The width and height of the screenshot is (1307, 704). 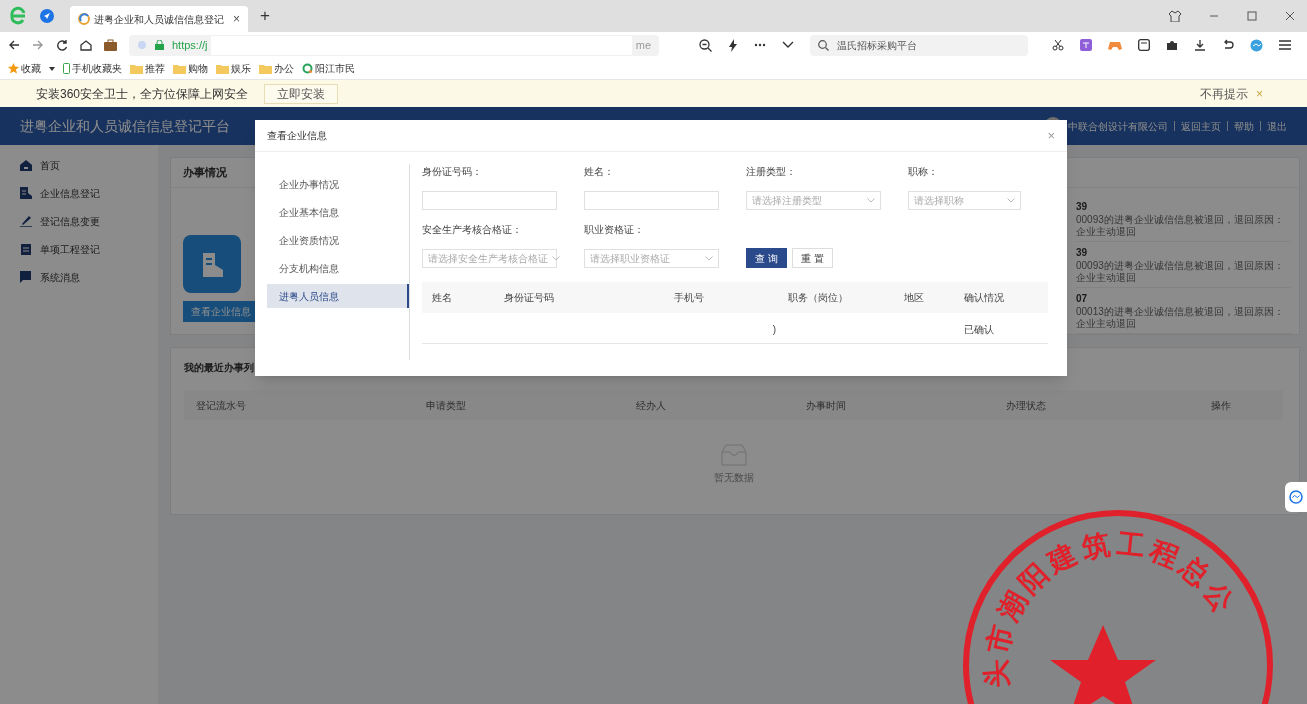 What do you see at coordinates (766, 258) in the screenshot?
I see `query-button: 查 询` at bounding box center [766, 258].